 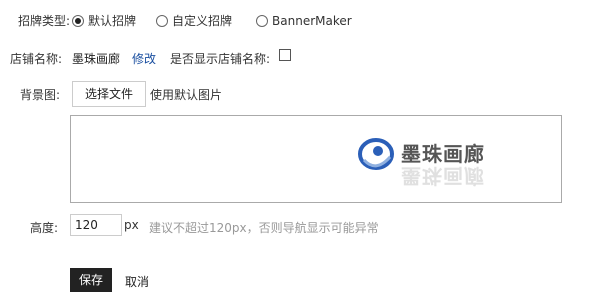 What do you see at coordinates (96, 225) in the screenshot?
I see `height-input` at bounding box center [96, 225].